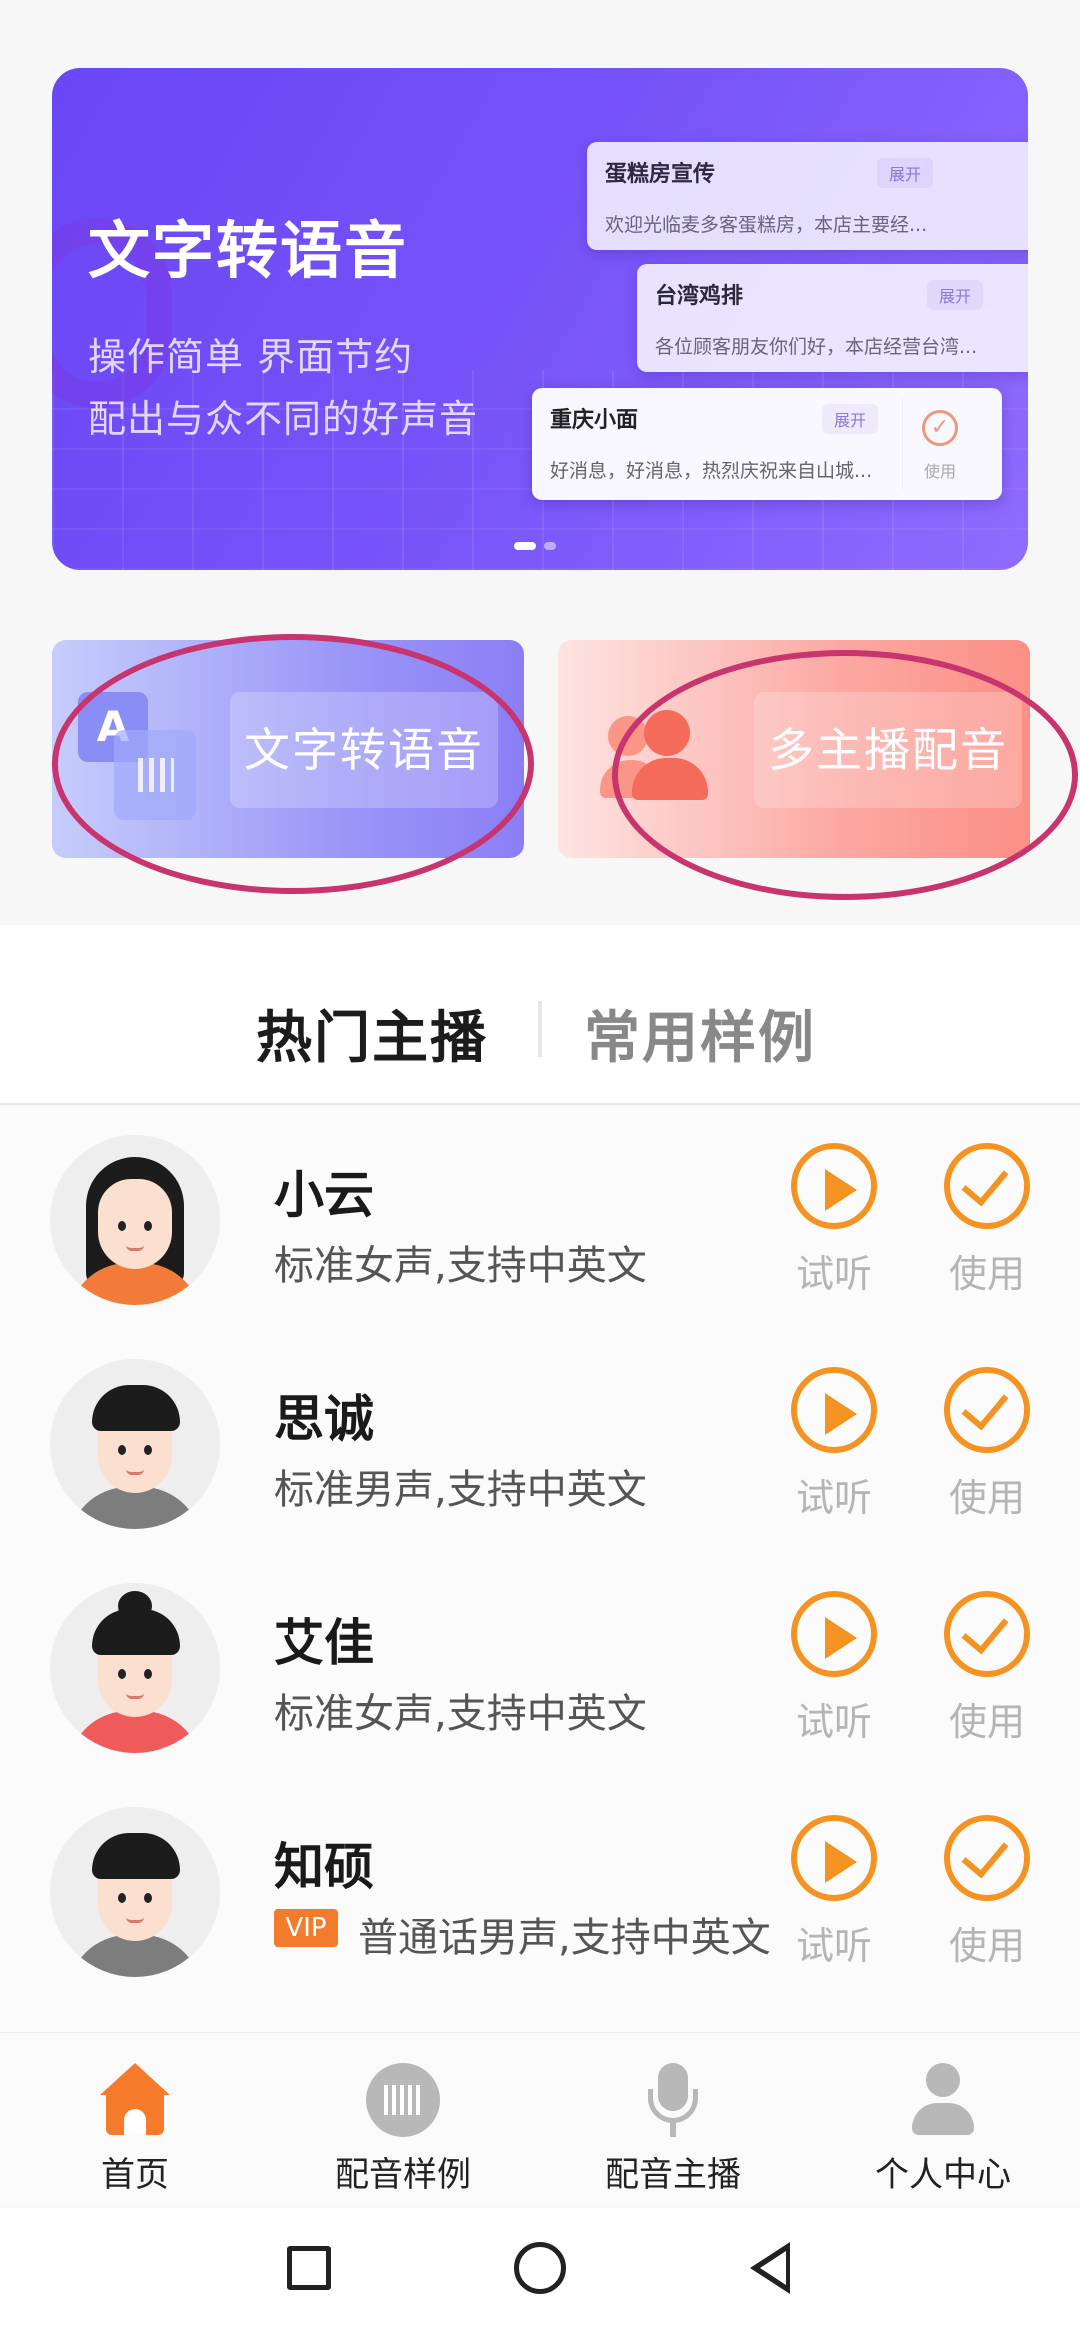  What do you see at coordinates (550, 546) in the screenshot?
I see `pagination-dot` at bounding box center [550, 546].